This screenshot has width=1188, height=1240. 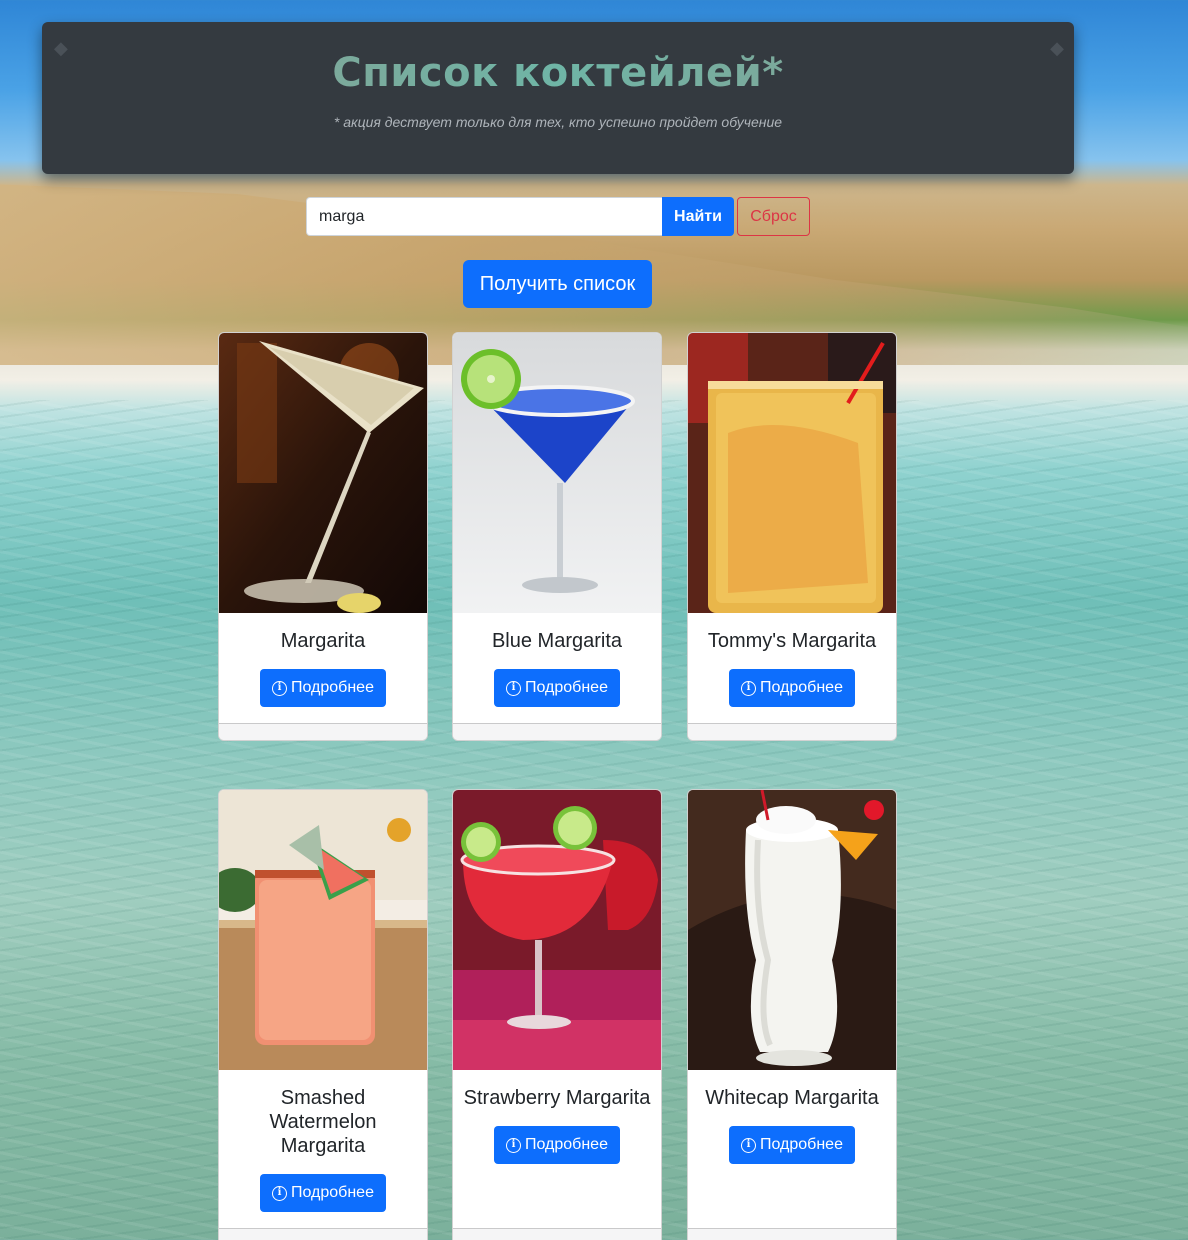 What do you see at coordinates (557, 284) in the screenshot?
I see `get-list-button: Получить список` at bounding box center [557, 284].